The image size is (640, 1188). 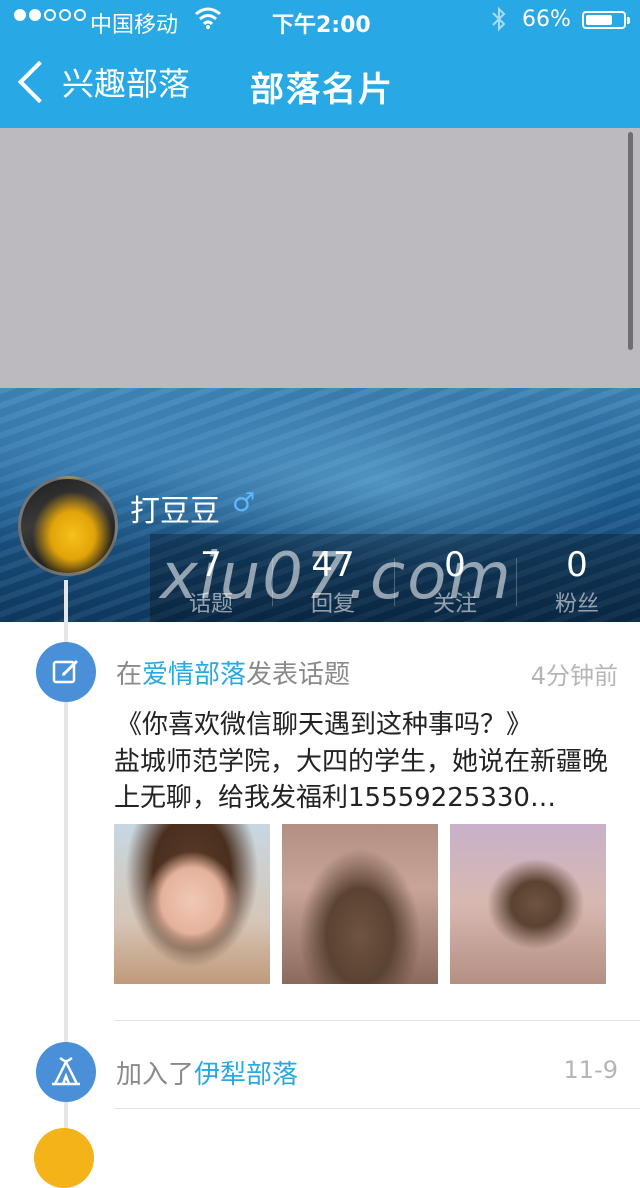 What do you see at coordinates (499, 22) in the screenshot?
I see `bluetooth-icon` at bounding box center [499, 22].